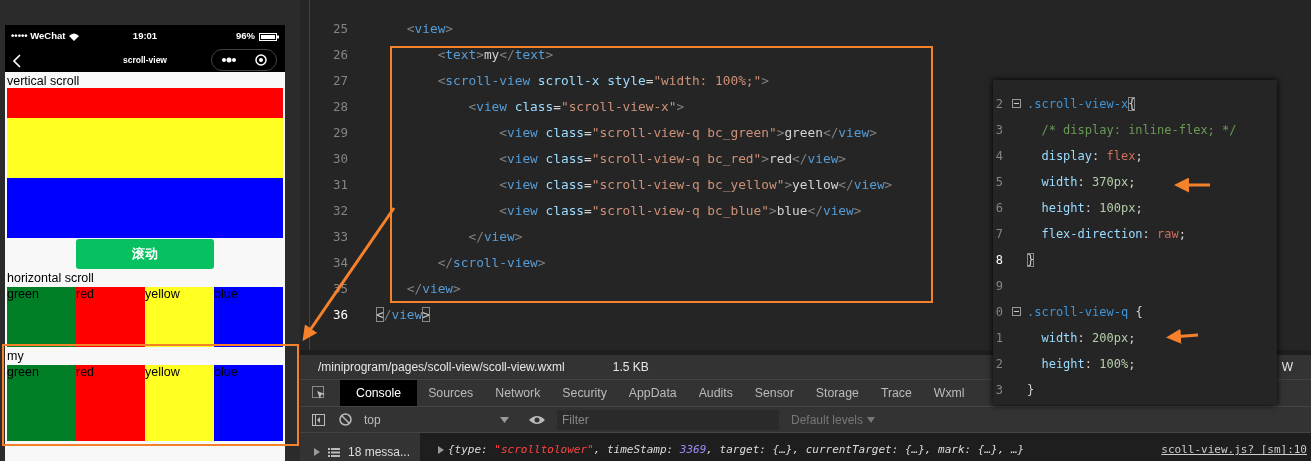 This screenshot has width=1311, height=461. Describe the element at coordinates (1287, 367) in the screenshot. I see `tab-label: W` at that location.